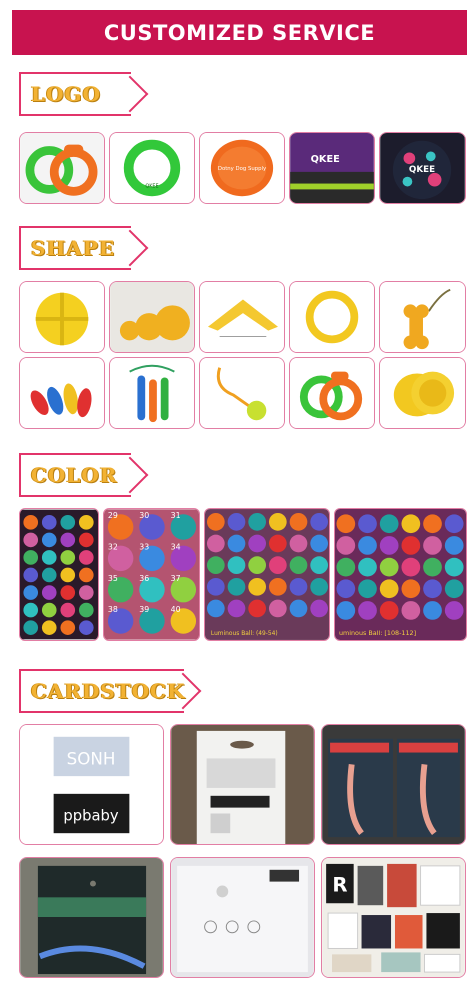  I want to click on section-title-cardstock: CARDSTOCK, so click(108, 691).